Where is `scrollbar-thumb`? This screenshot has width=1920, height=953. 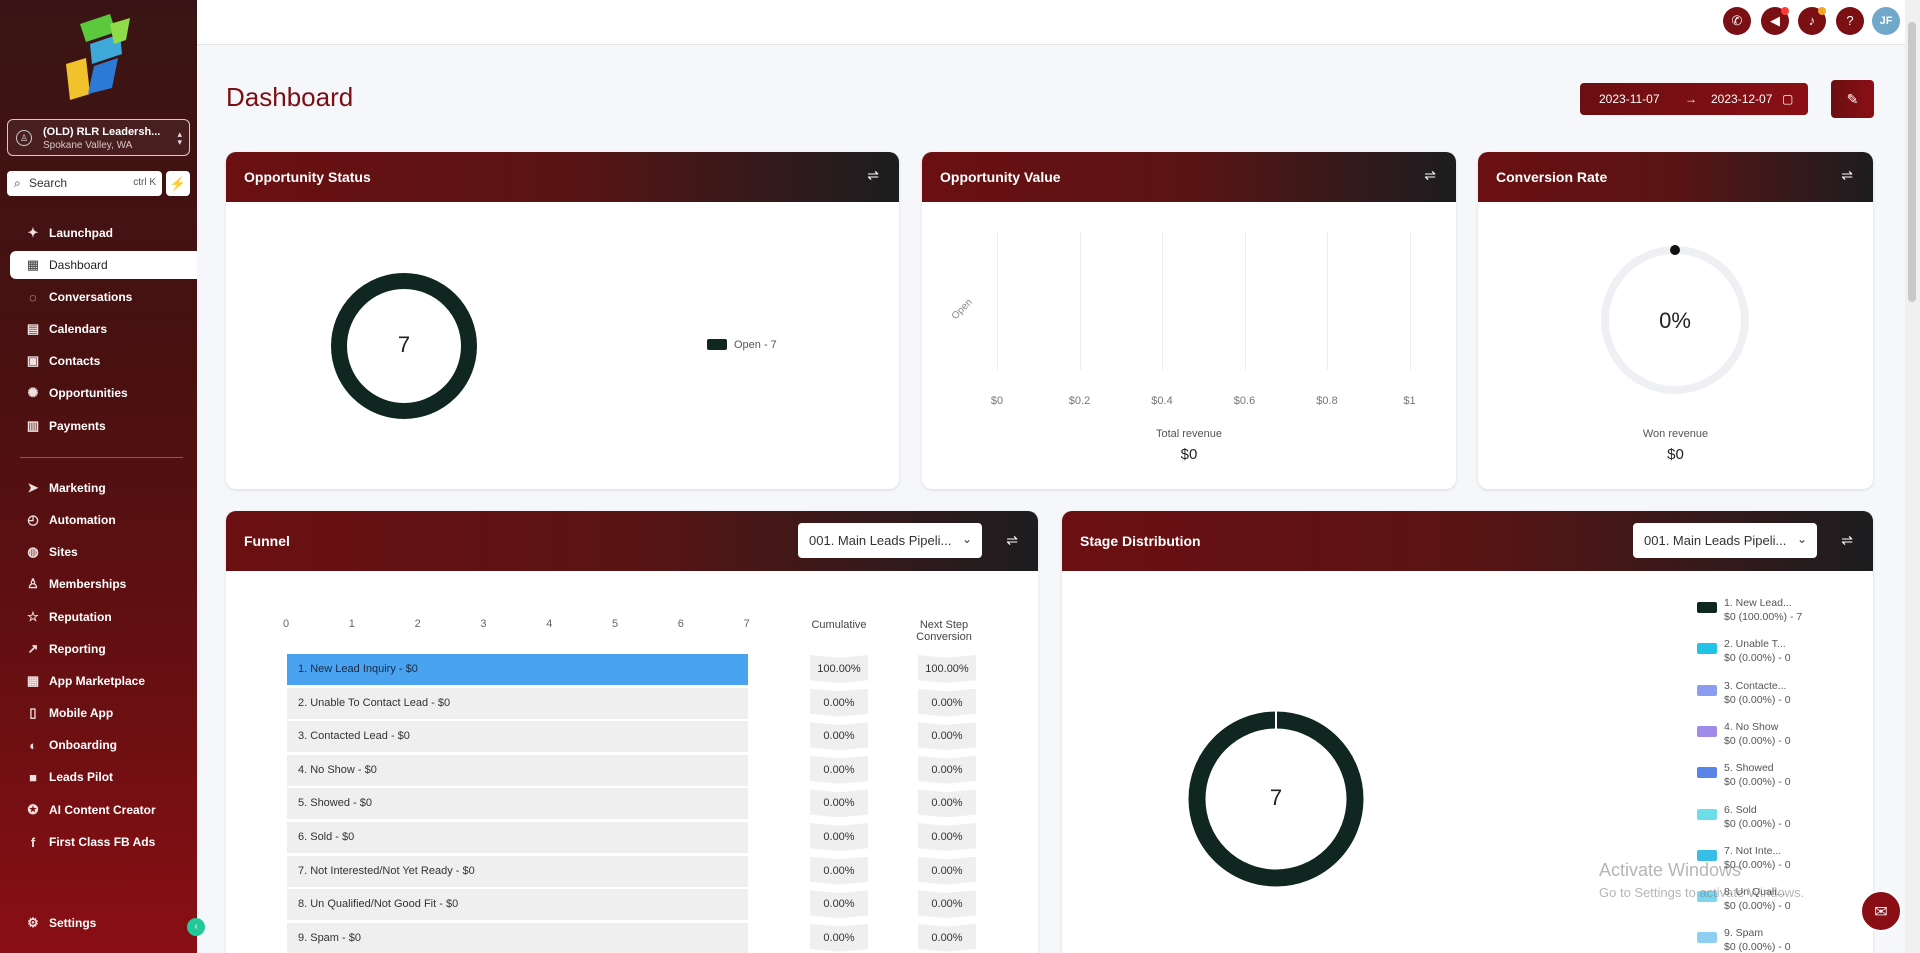 scrollbar-thumb is located at coordinates (1912, 162).